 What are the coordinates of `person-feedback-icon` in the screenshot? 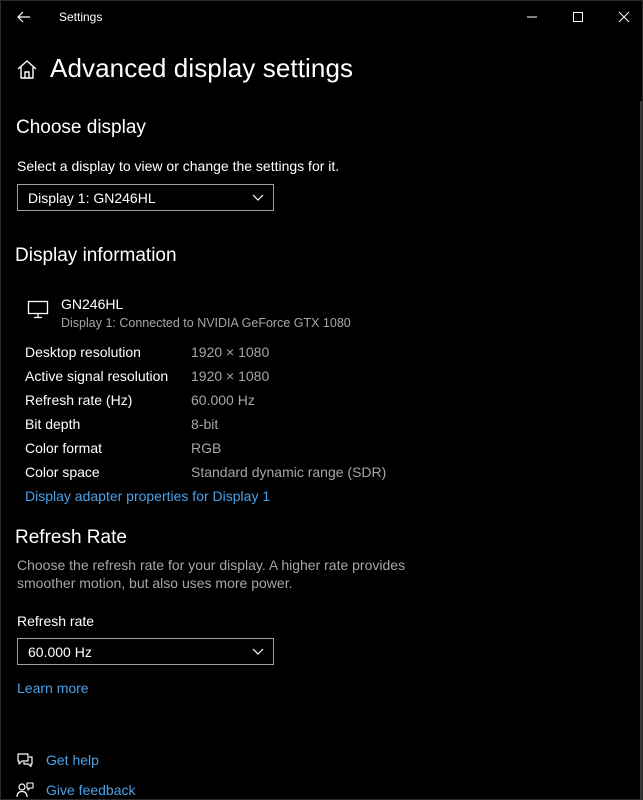 It's located at (25, 790).